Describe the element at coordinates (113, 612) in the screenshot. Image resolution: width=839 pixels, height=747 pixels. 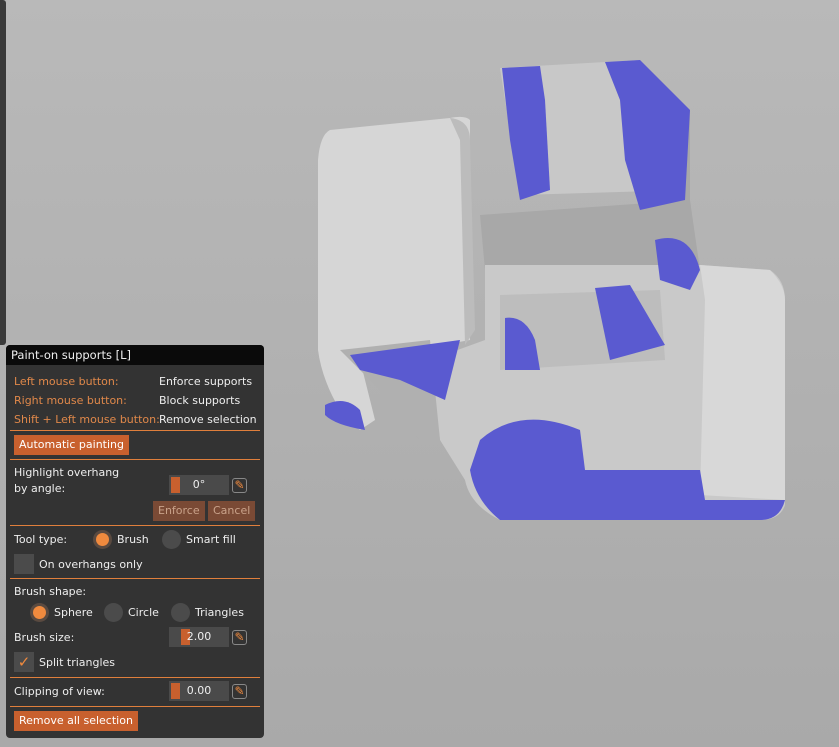
I see `shape-circle-radio` at that location.